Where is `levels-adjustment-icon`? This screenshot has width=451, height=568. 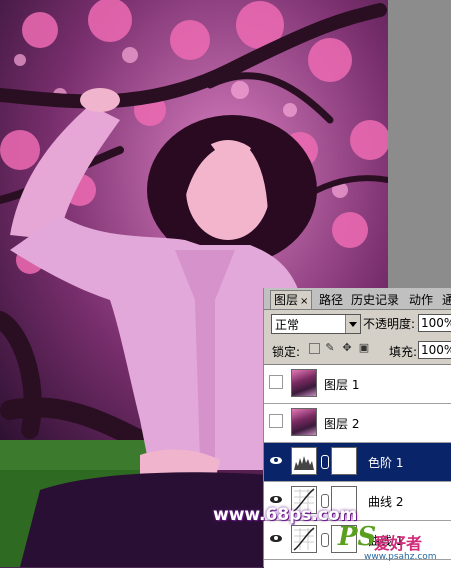 levels-adjustment-icon is located at coordinates (304, 461).